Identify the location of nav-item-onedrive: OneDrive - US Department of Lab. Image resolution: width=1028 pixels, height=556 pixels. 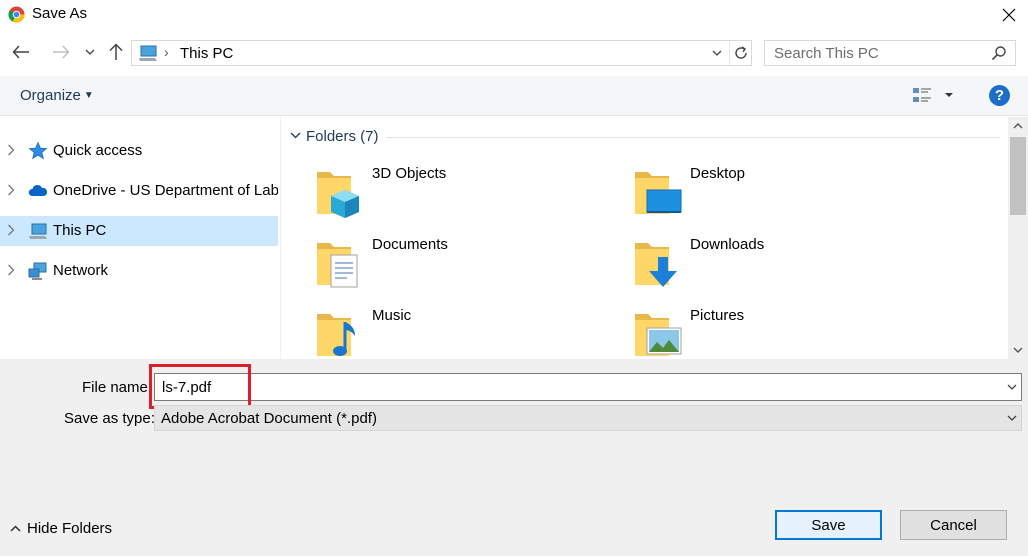
(139, 191).